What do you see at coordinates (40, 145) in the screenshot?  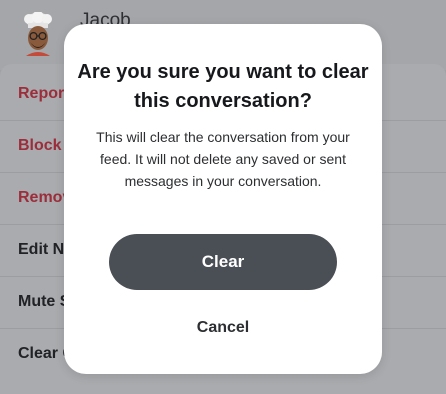 I see `menu-item-label: Block` at bounding box center [40, 145].